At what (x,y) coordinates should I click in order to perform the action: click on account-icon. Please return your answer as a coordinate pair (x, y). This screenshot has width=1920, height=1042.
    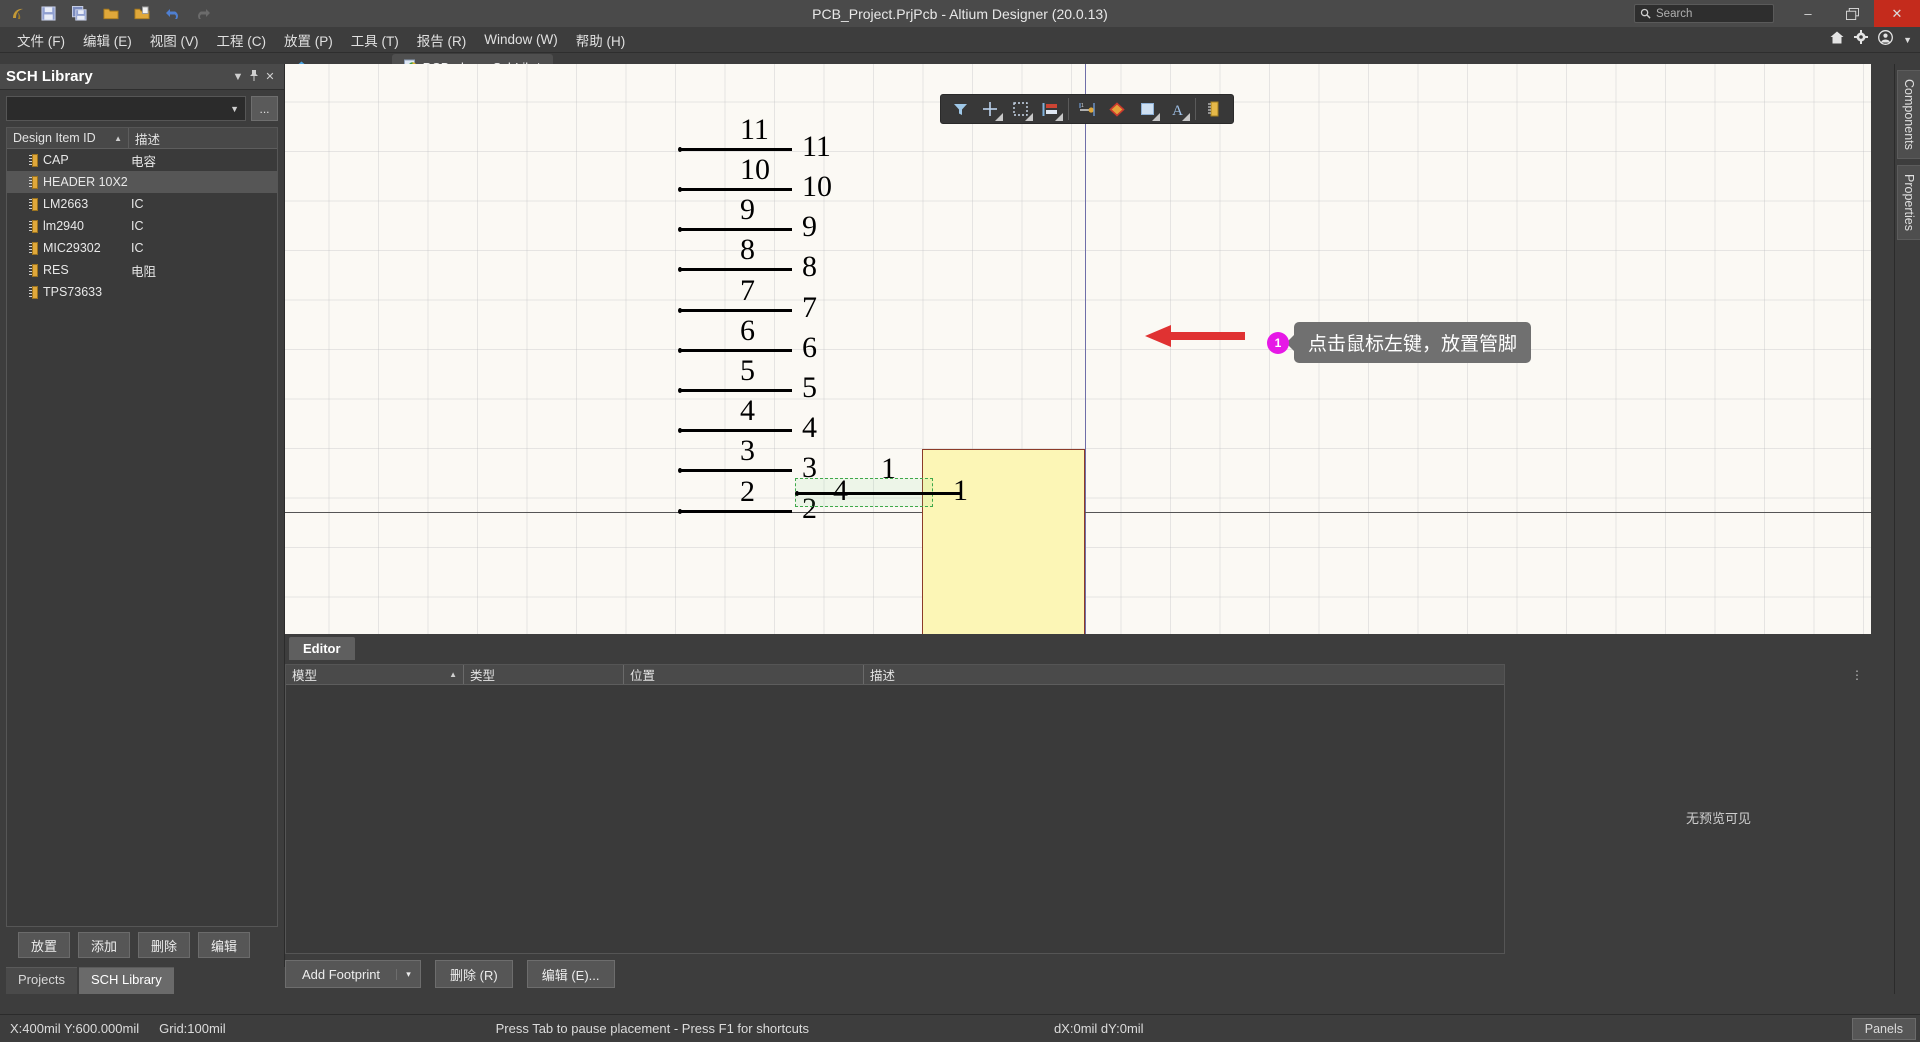
    Looking at the image, I should click on (1886, 39).